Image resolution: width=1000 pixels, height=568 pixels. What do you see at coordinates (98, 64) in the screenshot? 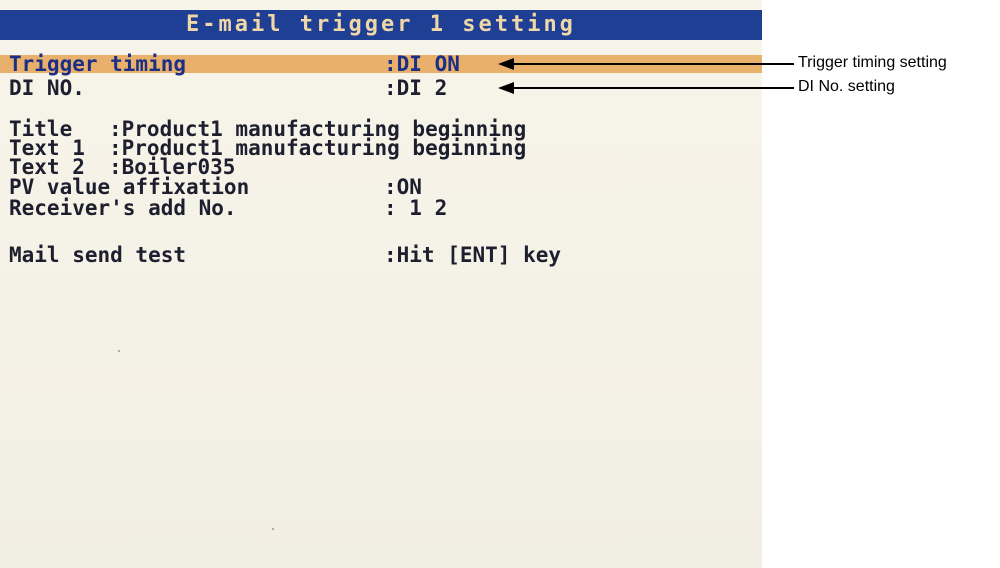
I see `trigger-timing-label: Trigger timing` at bounding box center [98, 64].